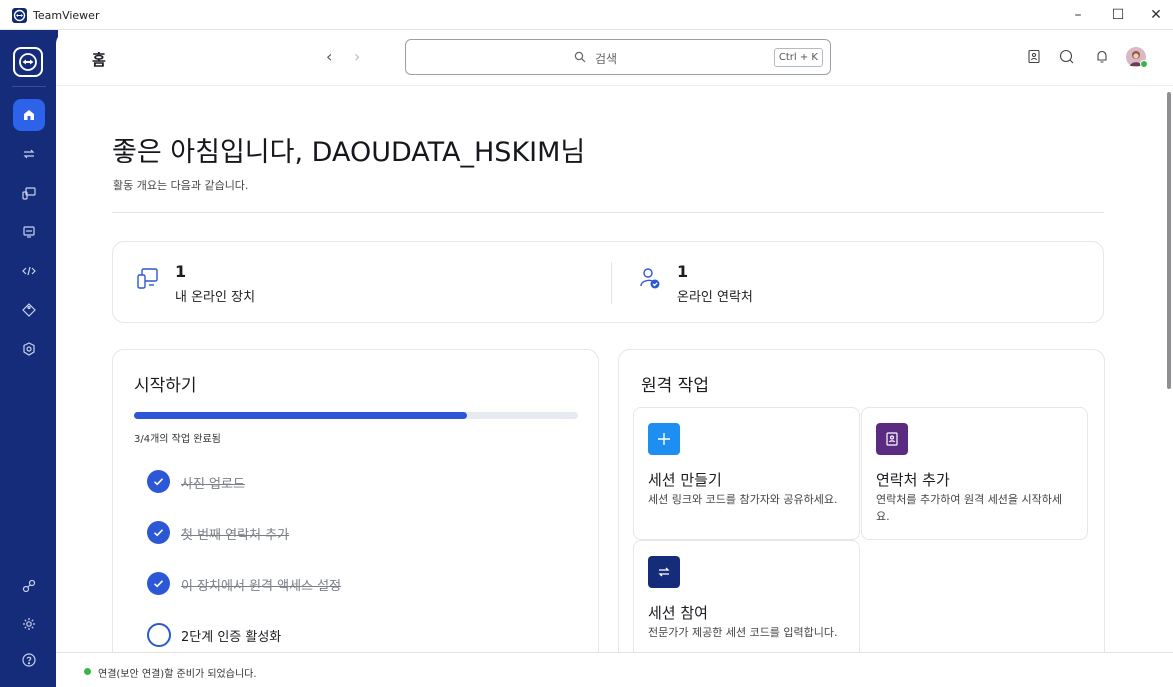 The height and width of the screenshot is (687, 1173). What do you see at coordinates (580, 57) in the screenshot?
I see `search-icon` at bounding box center [580, 57].